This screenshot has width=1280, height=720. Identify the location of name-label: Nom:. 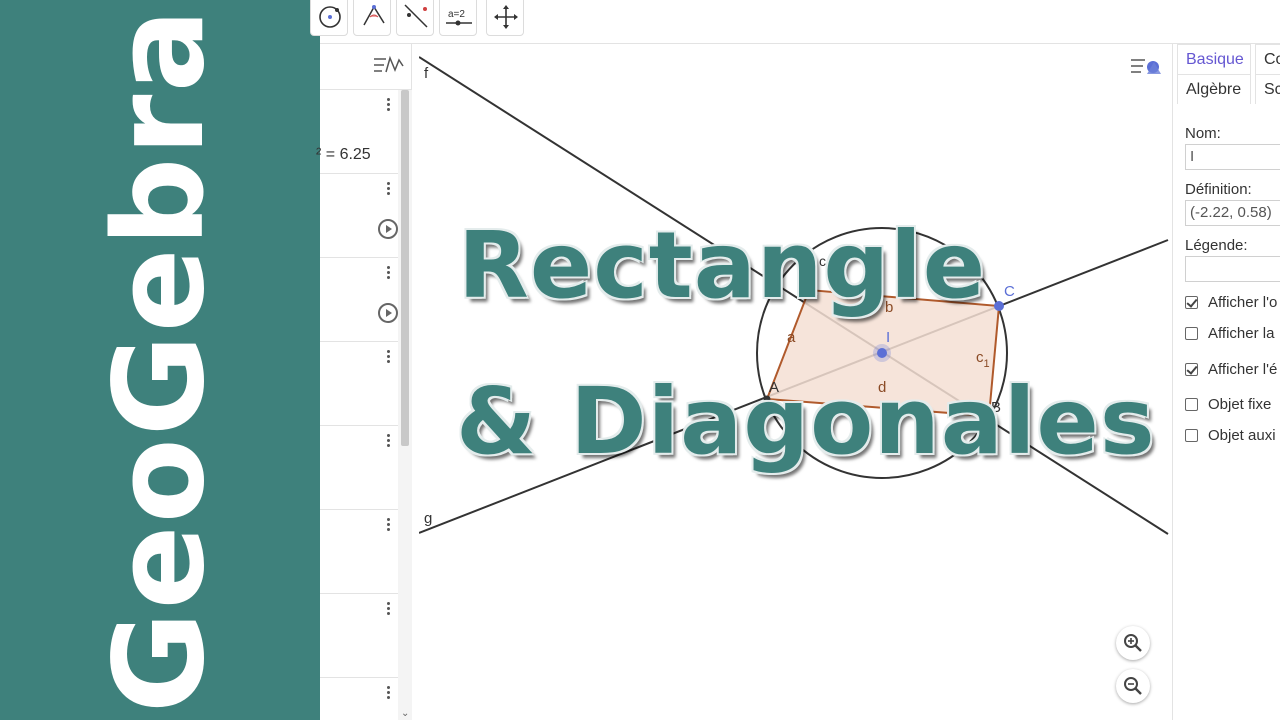
(1203, 133).